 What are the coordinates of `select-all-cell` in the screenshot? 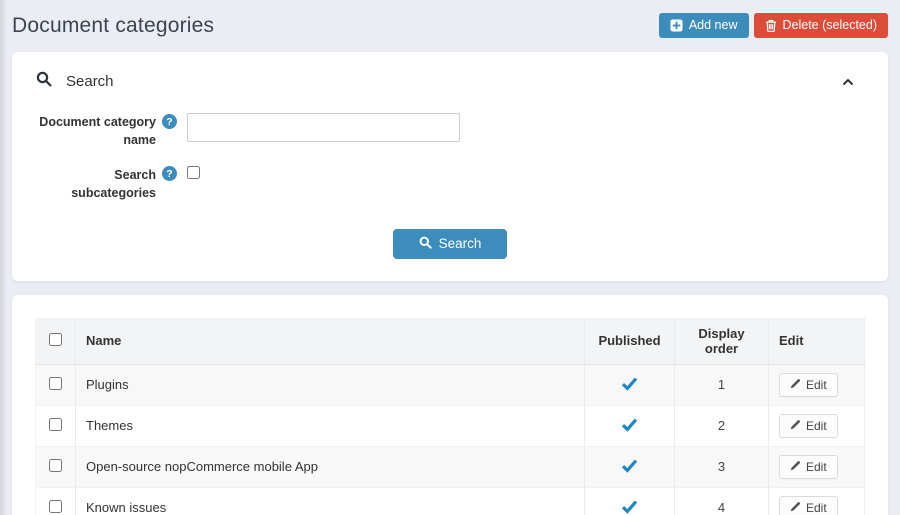 It's located at (55, 341).